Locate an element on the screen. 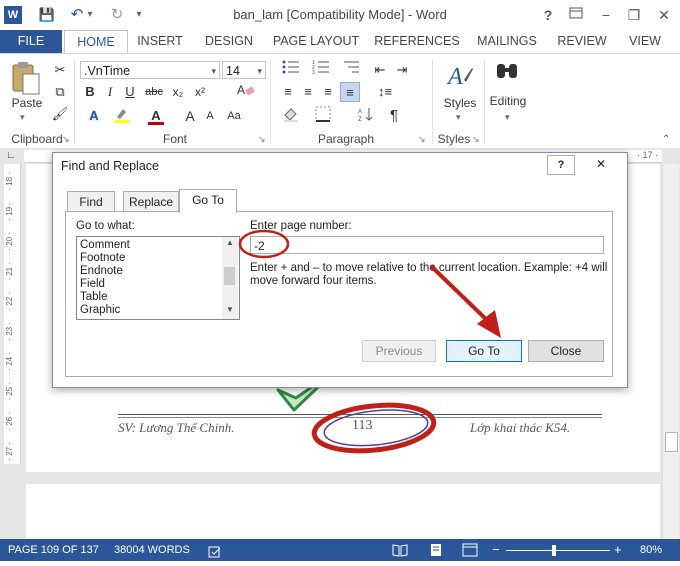  format-painter-icon: 🖌 is located at coordinates (60, 114).